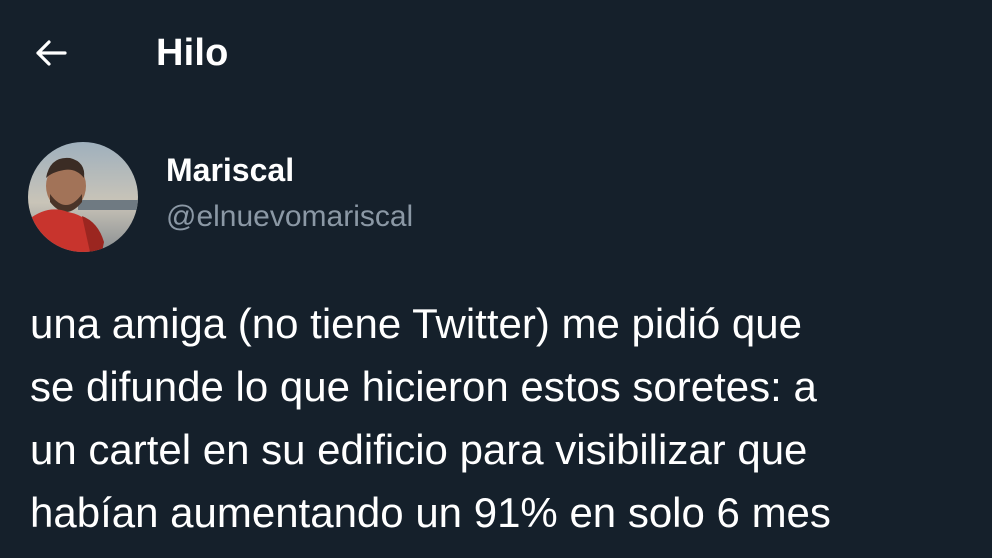  Describe the element at coordinates (430, 512) in the screenshot. I see `tweet-text-line: habían aumentando un 91% en solo 6 mes` at that location.